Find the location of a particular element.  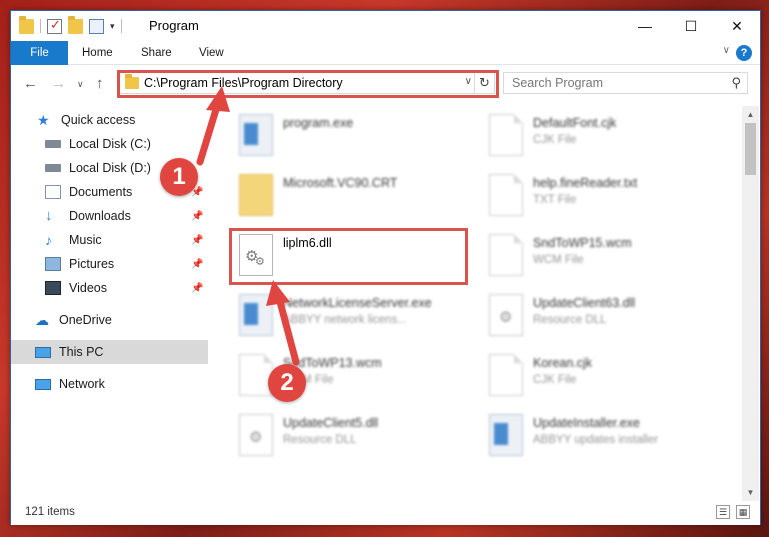

annotation-arrows is located at coordinates (248, 226).